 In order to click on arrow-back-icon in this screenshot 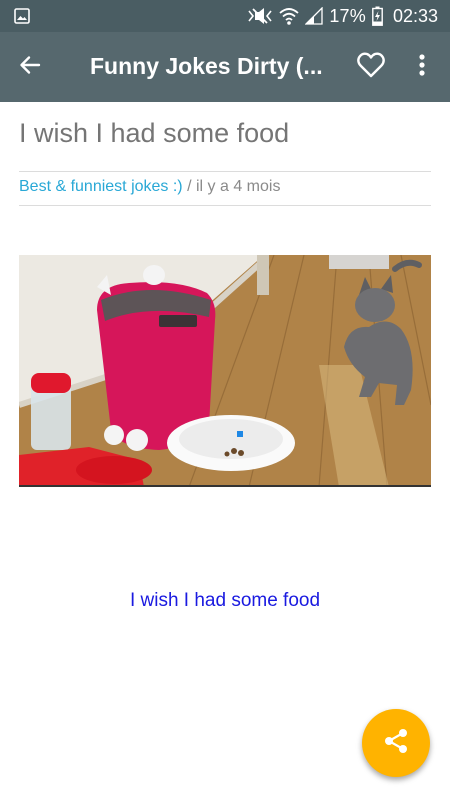, I will do `click(30, 67)`.